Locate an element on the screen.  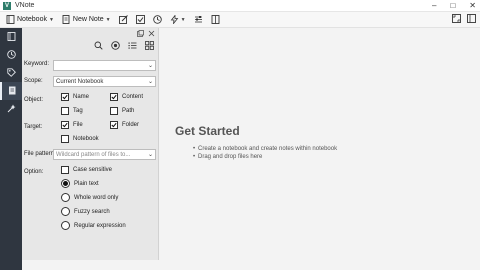
quick-access-button: ▼ is located at coordinates (178, 20).